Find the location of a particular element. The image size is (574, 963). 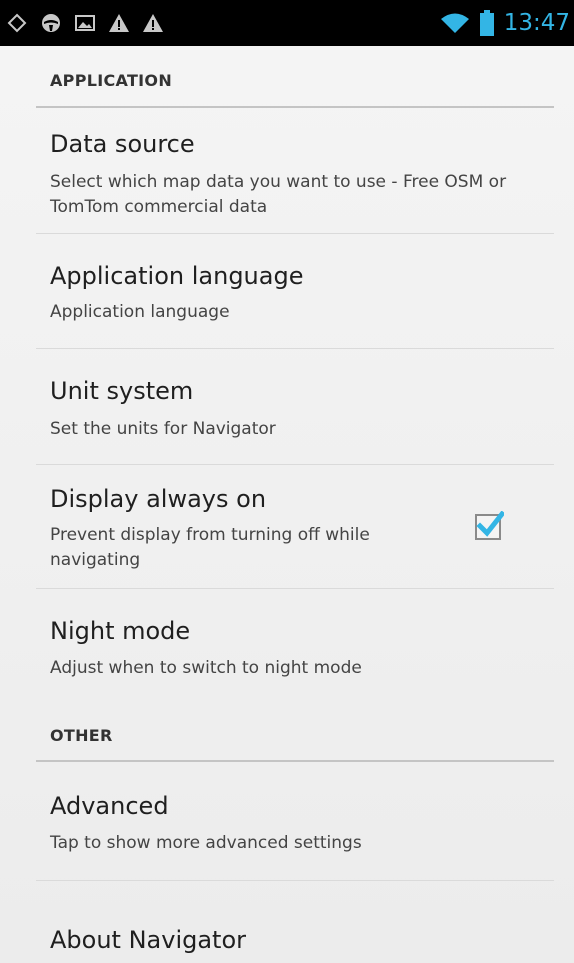

app-notification-icon is located at coordinates (51, 23).